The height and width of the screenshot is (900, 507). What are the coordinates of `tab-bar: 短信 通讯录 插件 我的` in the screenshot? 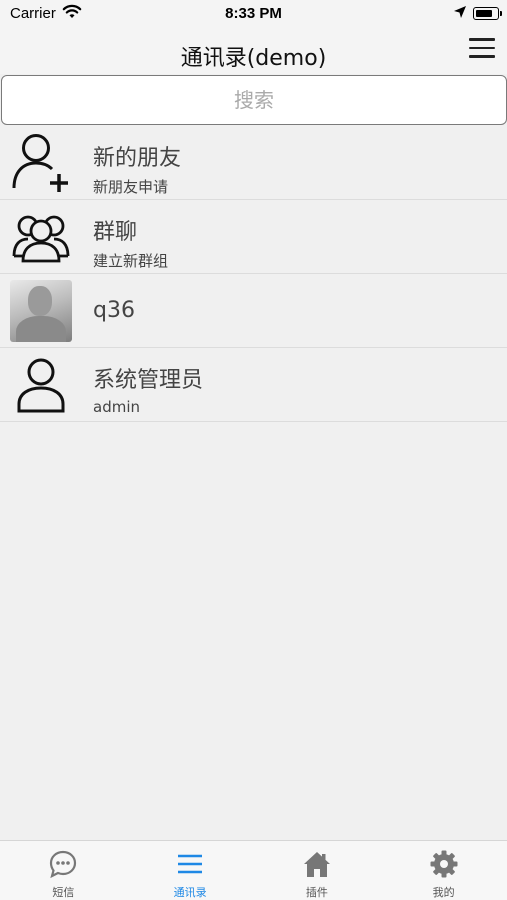 It's located at (253, 870).